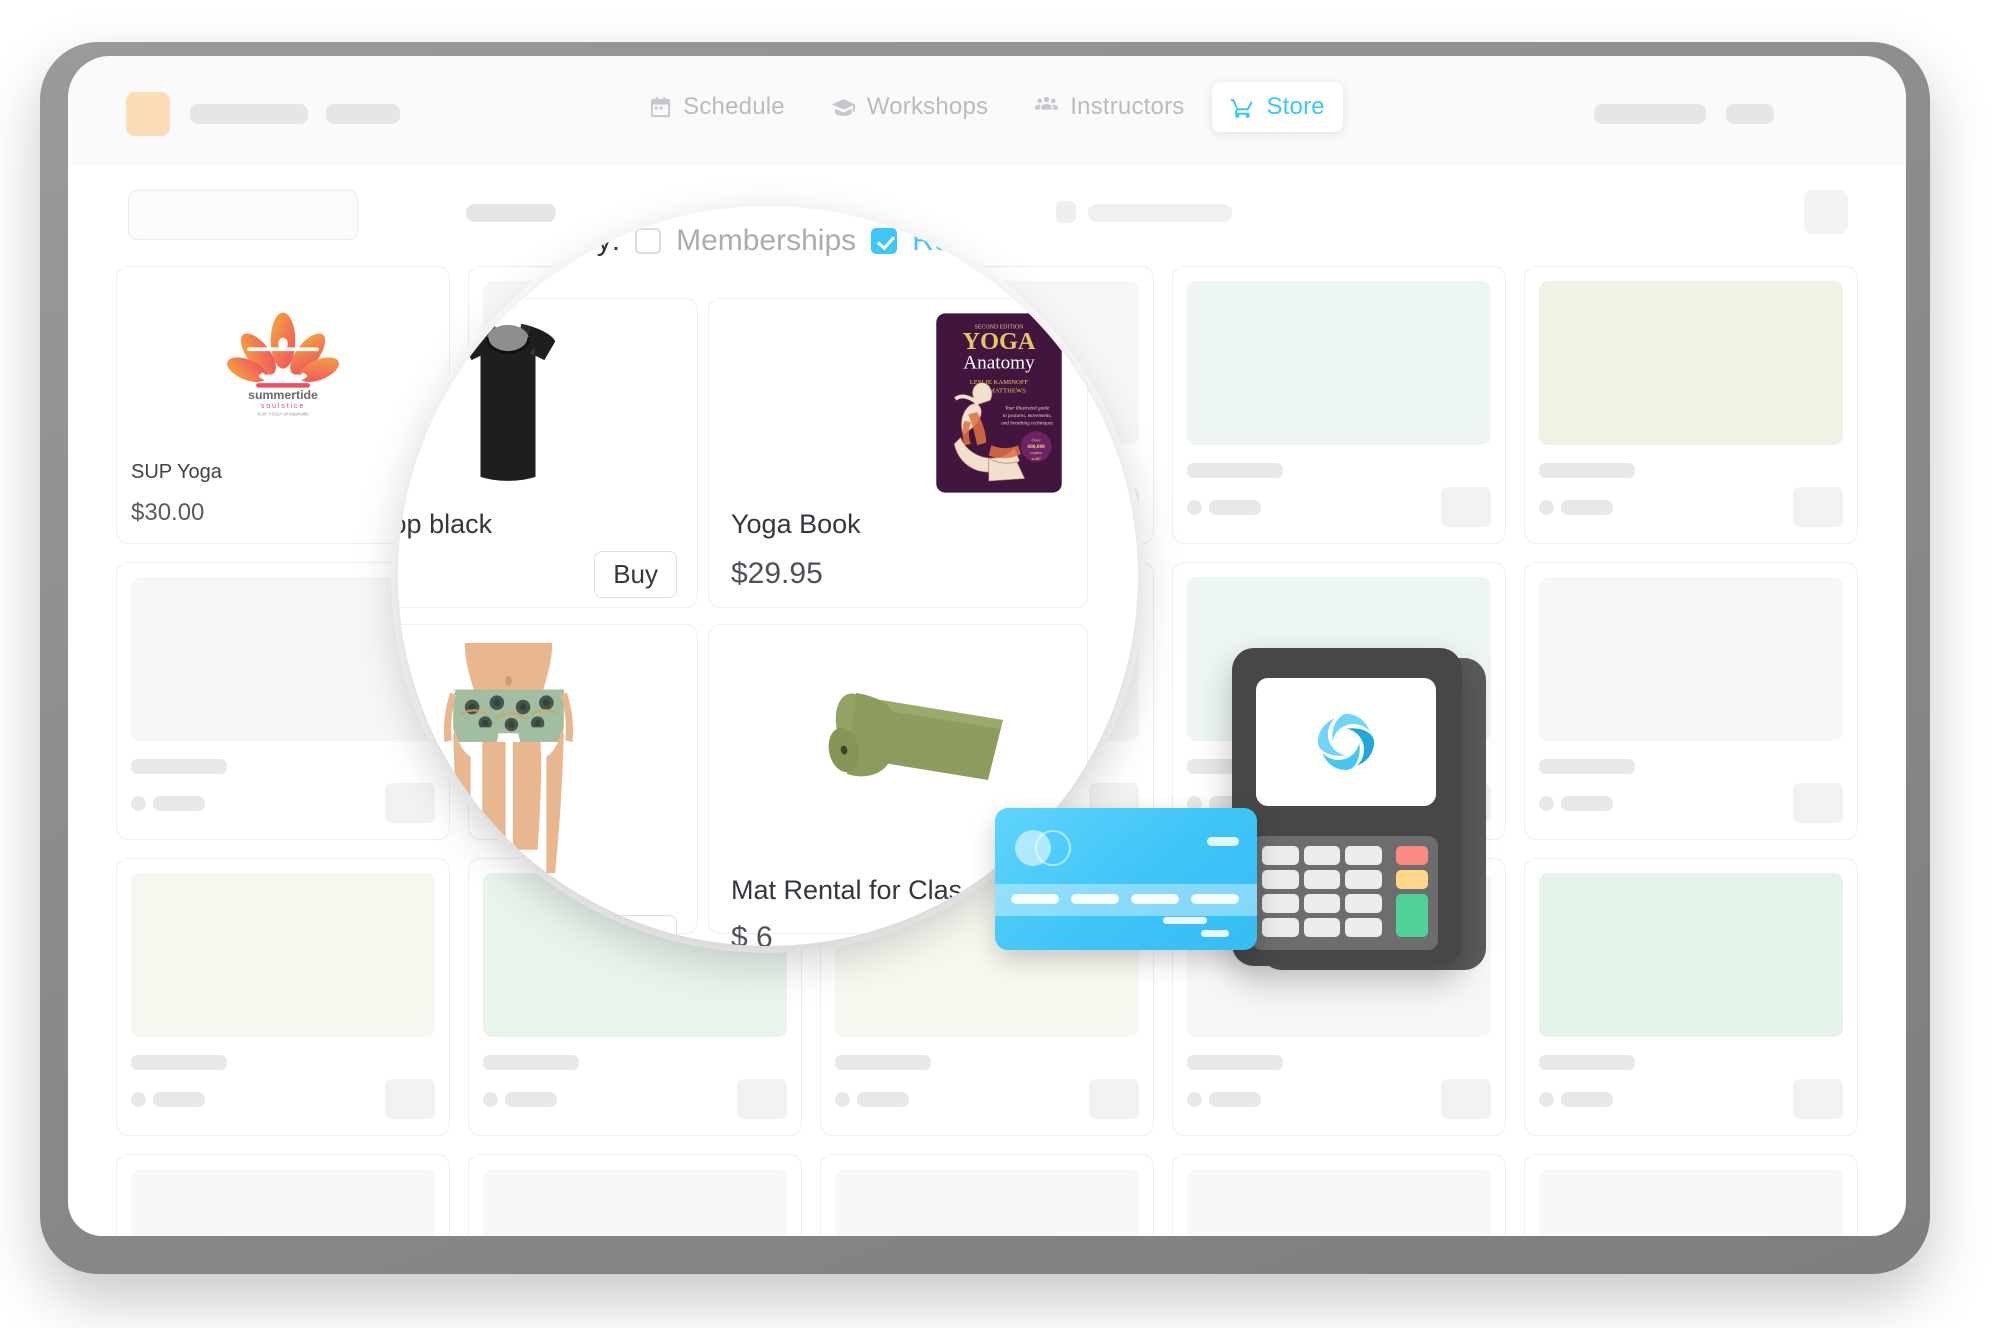 Image resolution: width=2000 pixels, height=1328 pixels. I want to click on filter-icon-button, so click(1826, 212).